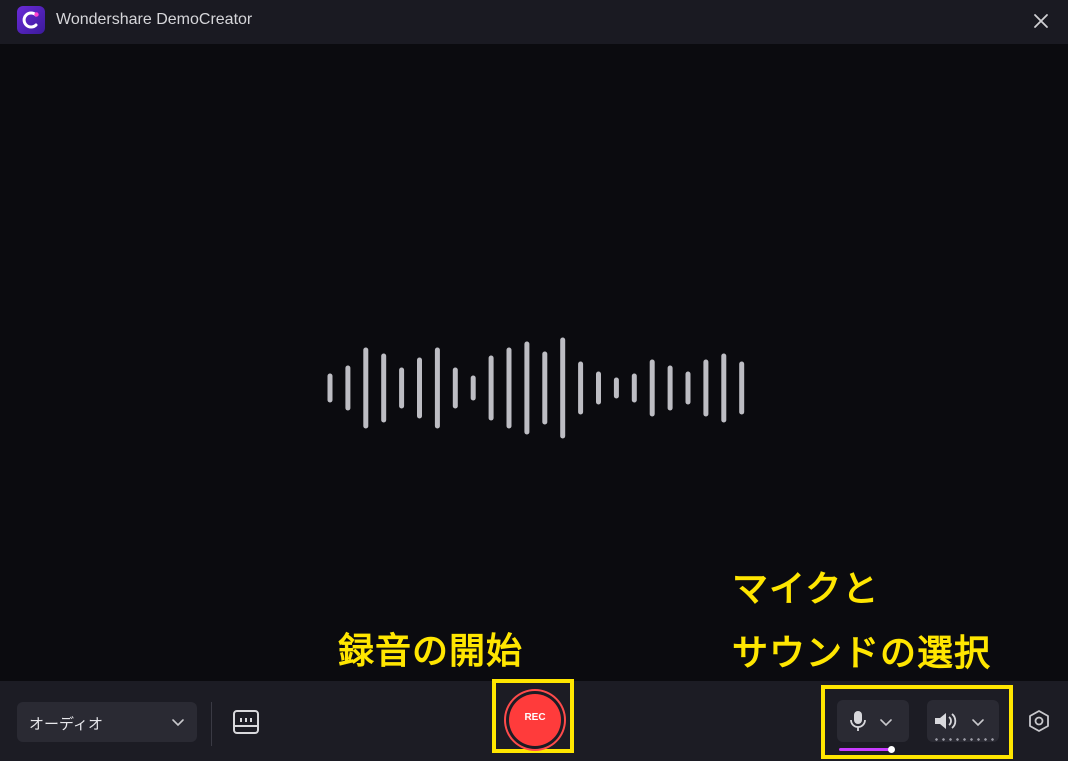 This screenshot has width=1068, height=761. I want to click on record-button: REC, so click(535, 720).